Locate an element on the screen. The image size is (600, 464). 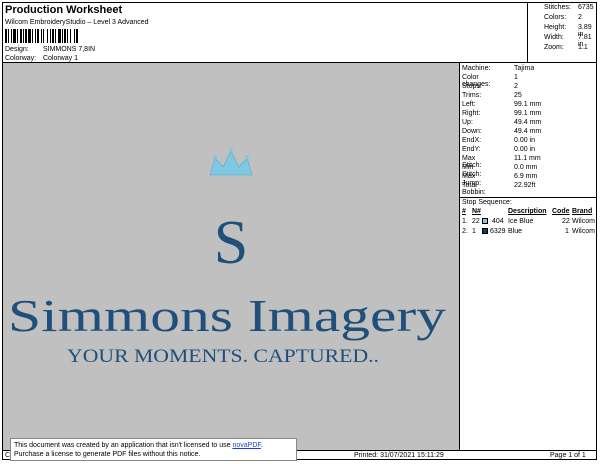
stop-sequence-title: Stop Sequence: is located at coordinates (487, 202).